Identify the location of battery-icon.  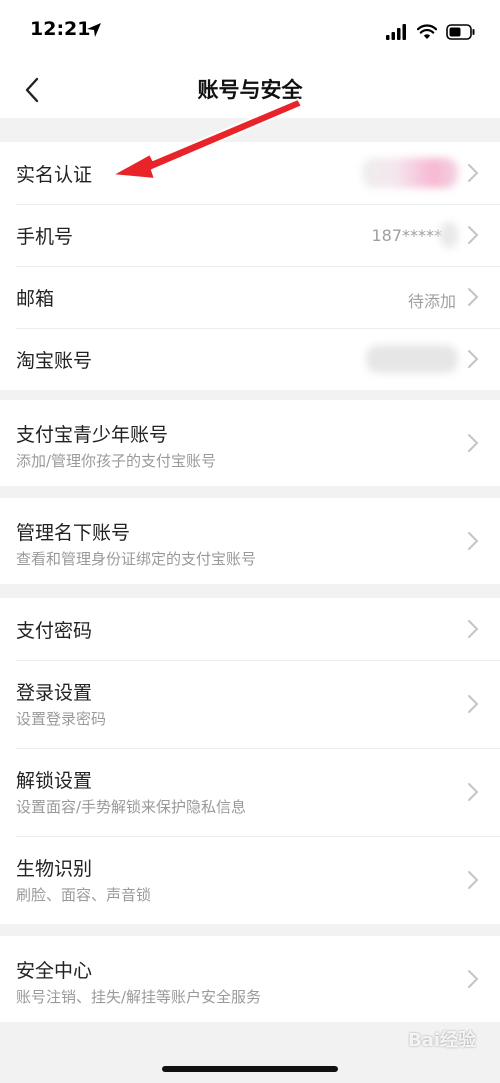
(460, 32).